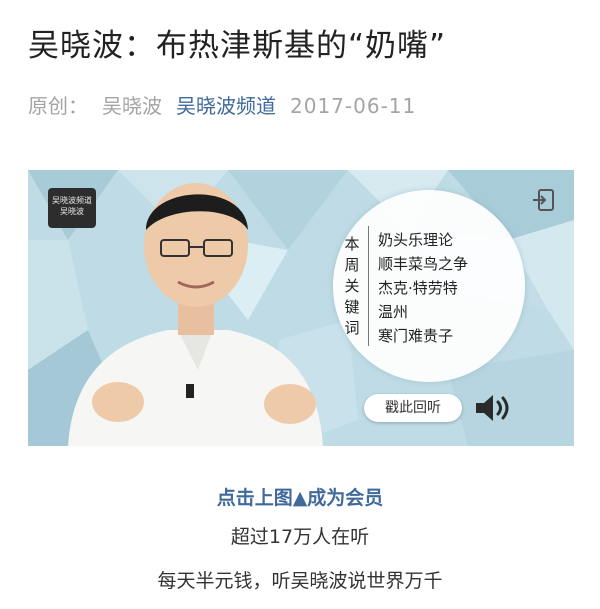  Describe the element at coordinates (544, 200) in the screenshot. I see `exit-icon` at that location.